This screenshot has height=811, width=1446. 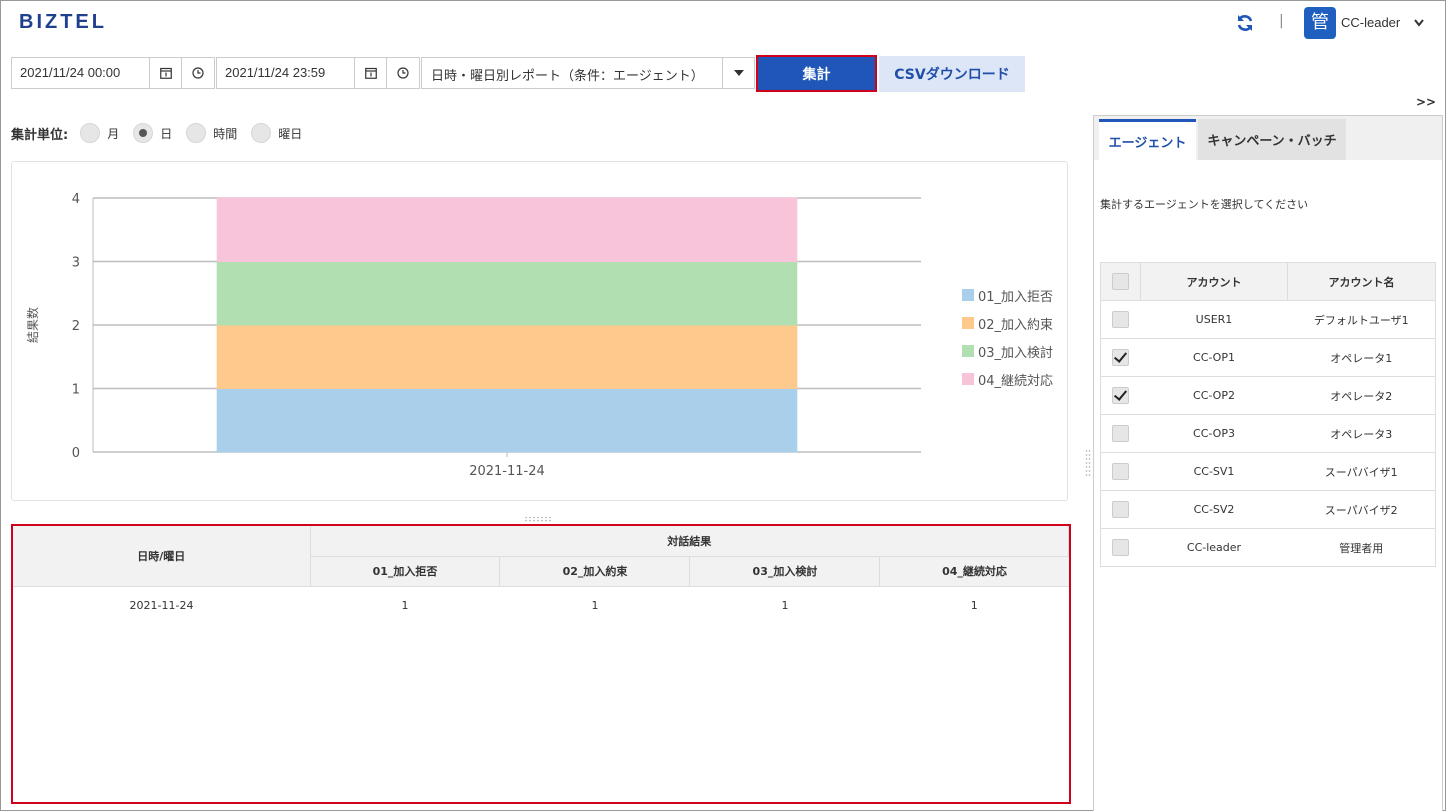 I want to click on agent-row: CC-SV1 スーパバイザ1, so click(x=1268, y=471).